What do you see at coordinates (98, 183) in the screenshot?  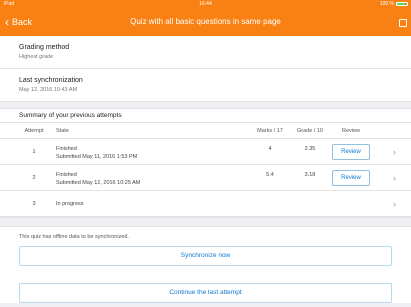 I see `submitted-label: Submitted May 12, 2016 10:25 AM` at bounding box center [98, 183].